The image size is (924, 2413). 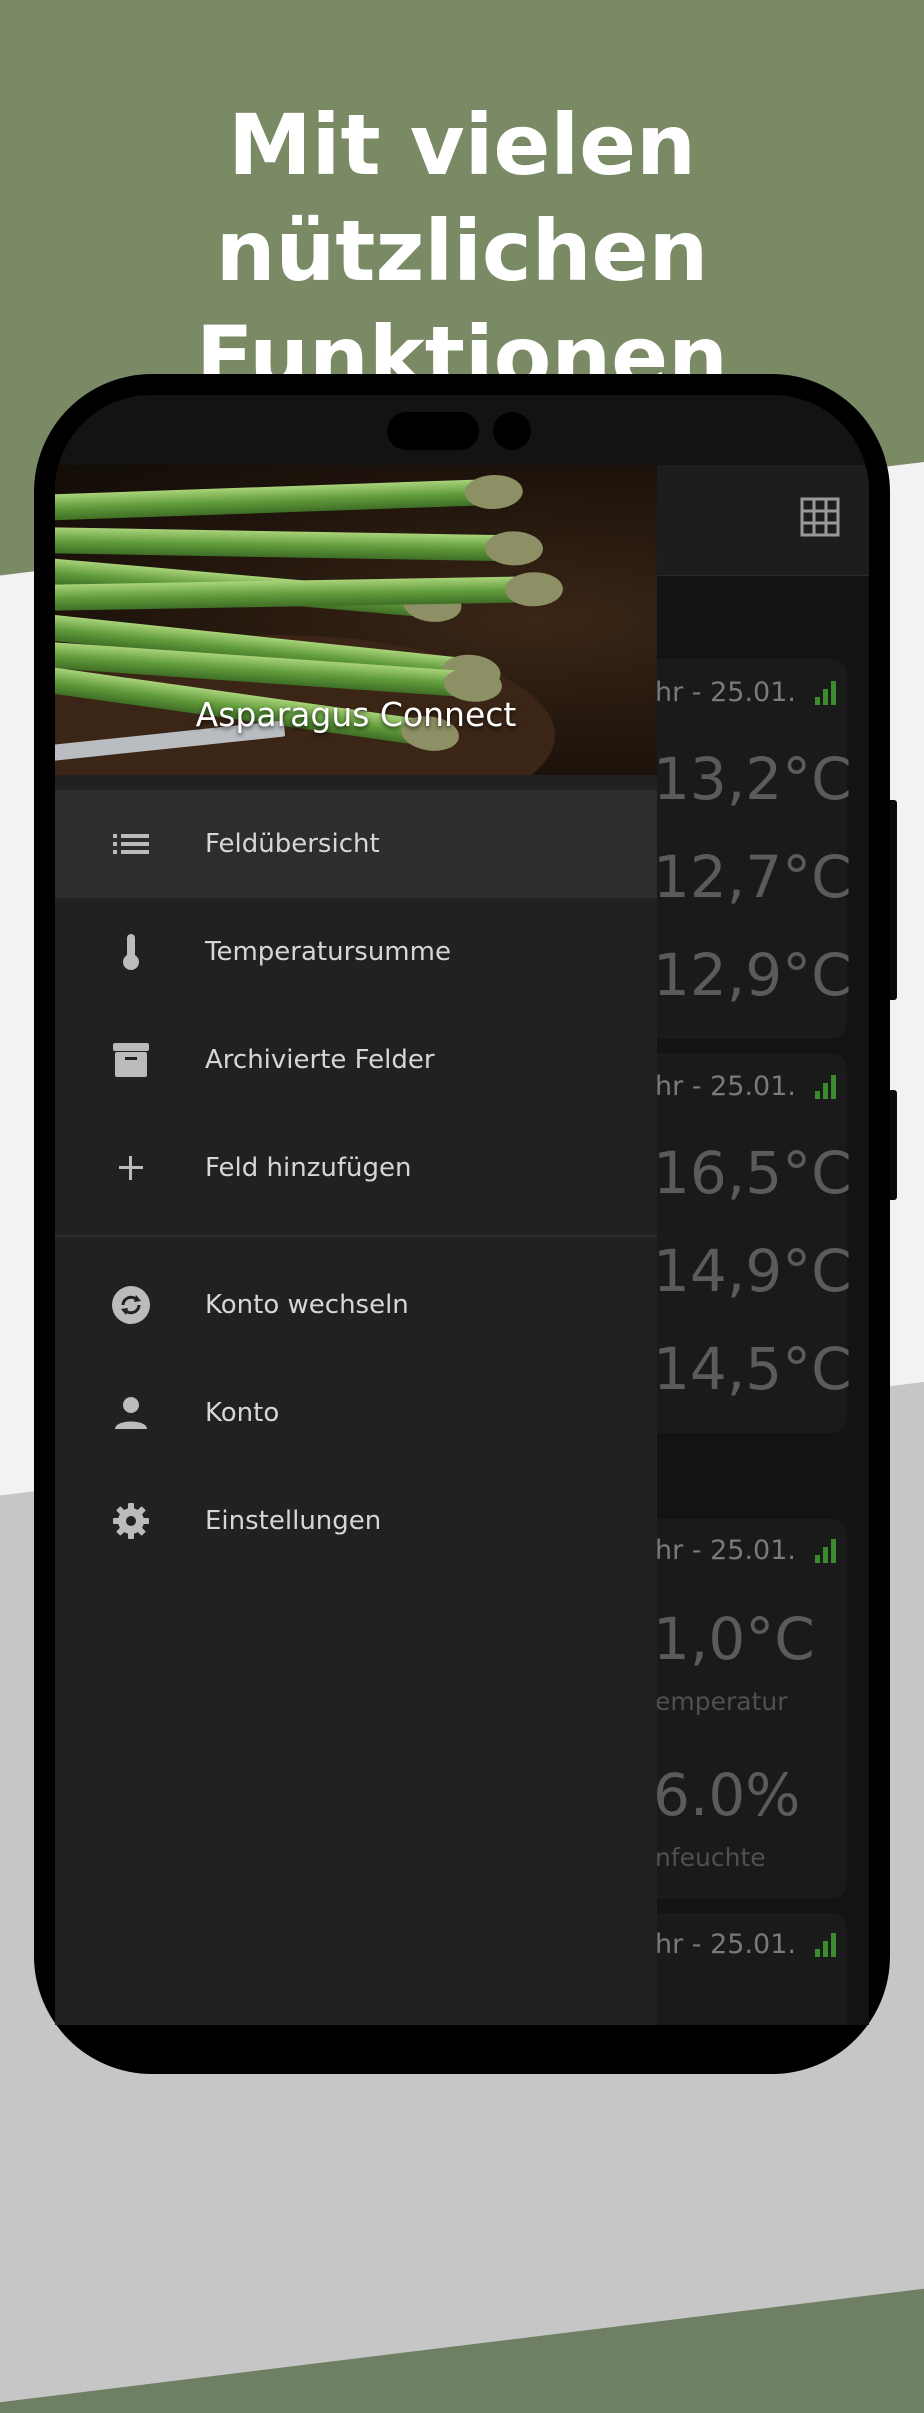 What do you see at coordinates (131, 844) in the screenshot?
I see `list-icon` at bounding box center [131, 844].